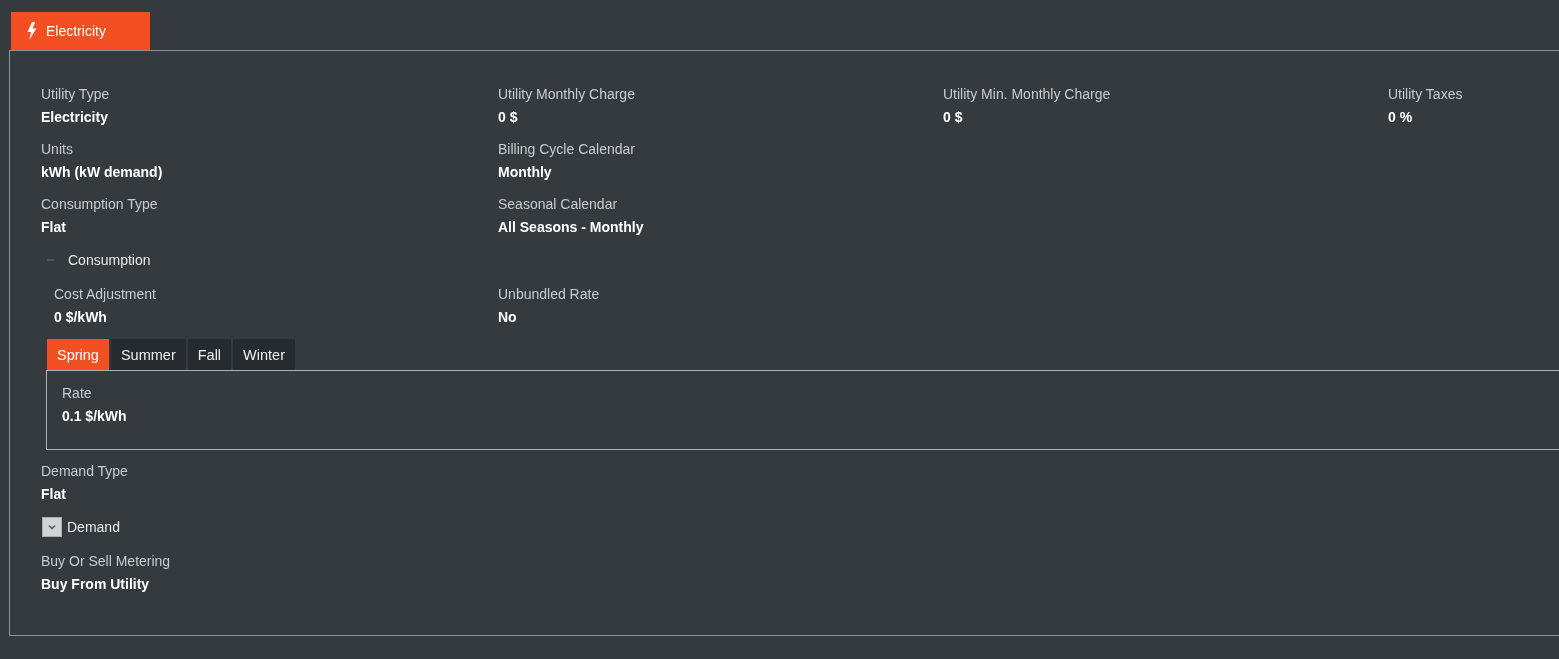  What do you see at coordinates (32, 31) in the screenshot?
I see `lightning-icon` at bounding box center [32, 31].